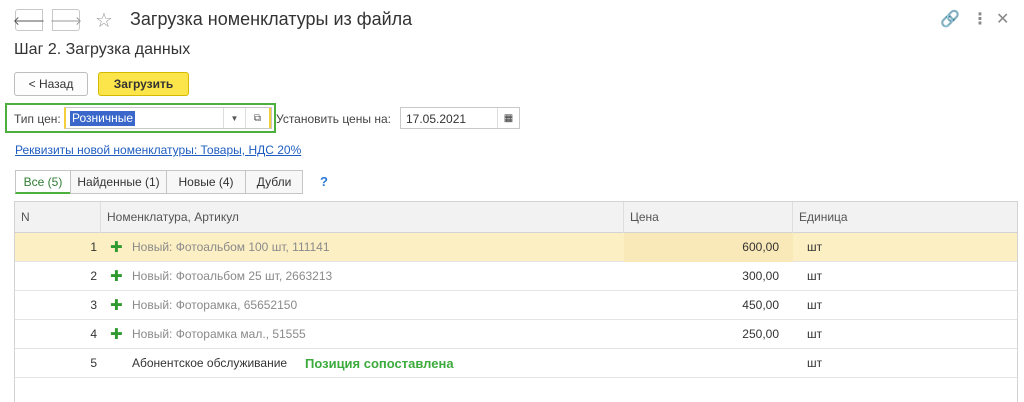  Describe the element at coordinates (210, 363) in the screenshot. I see `item-name: Абонентское обслуживание` at that location.